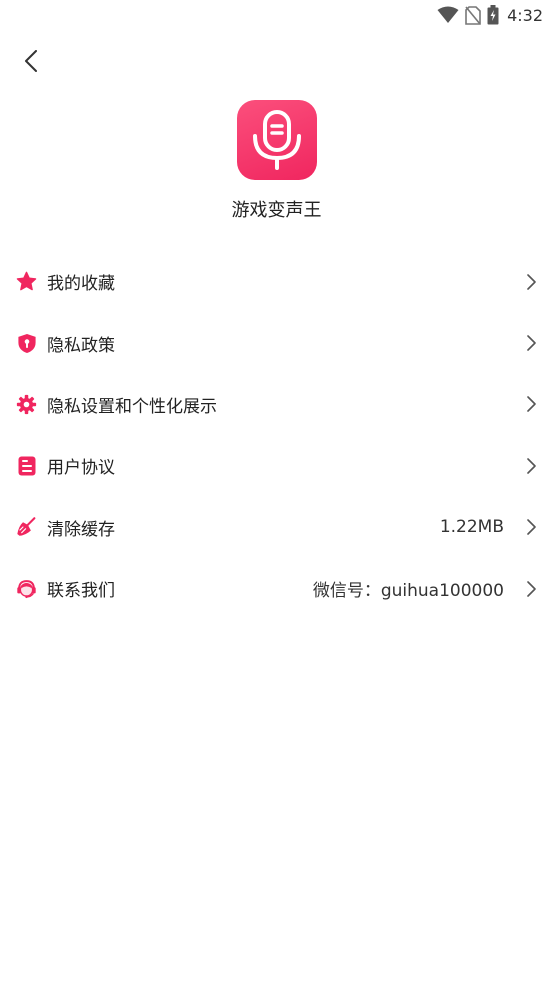  I want to click on menu-item-label: 隐私设置和个性化展示, so click(132, 406).